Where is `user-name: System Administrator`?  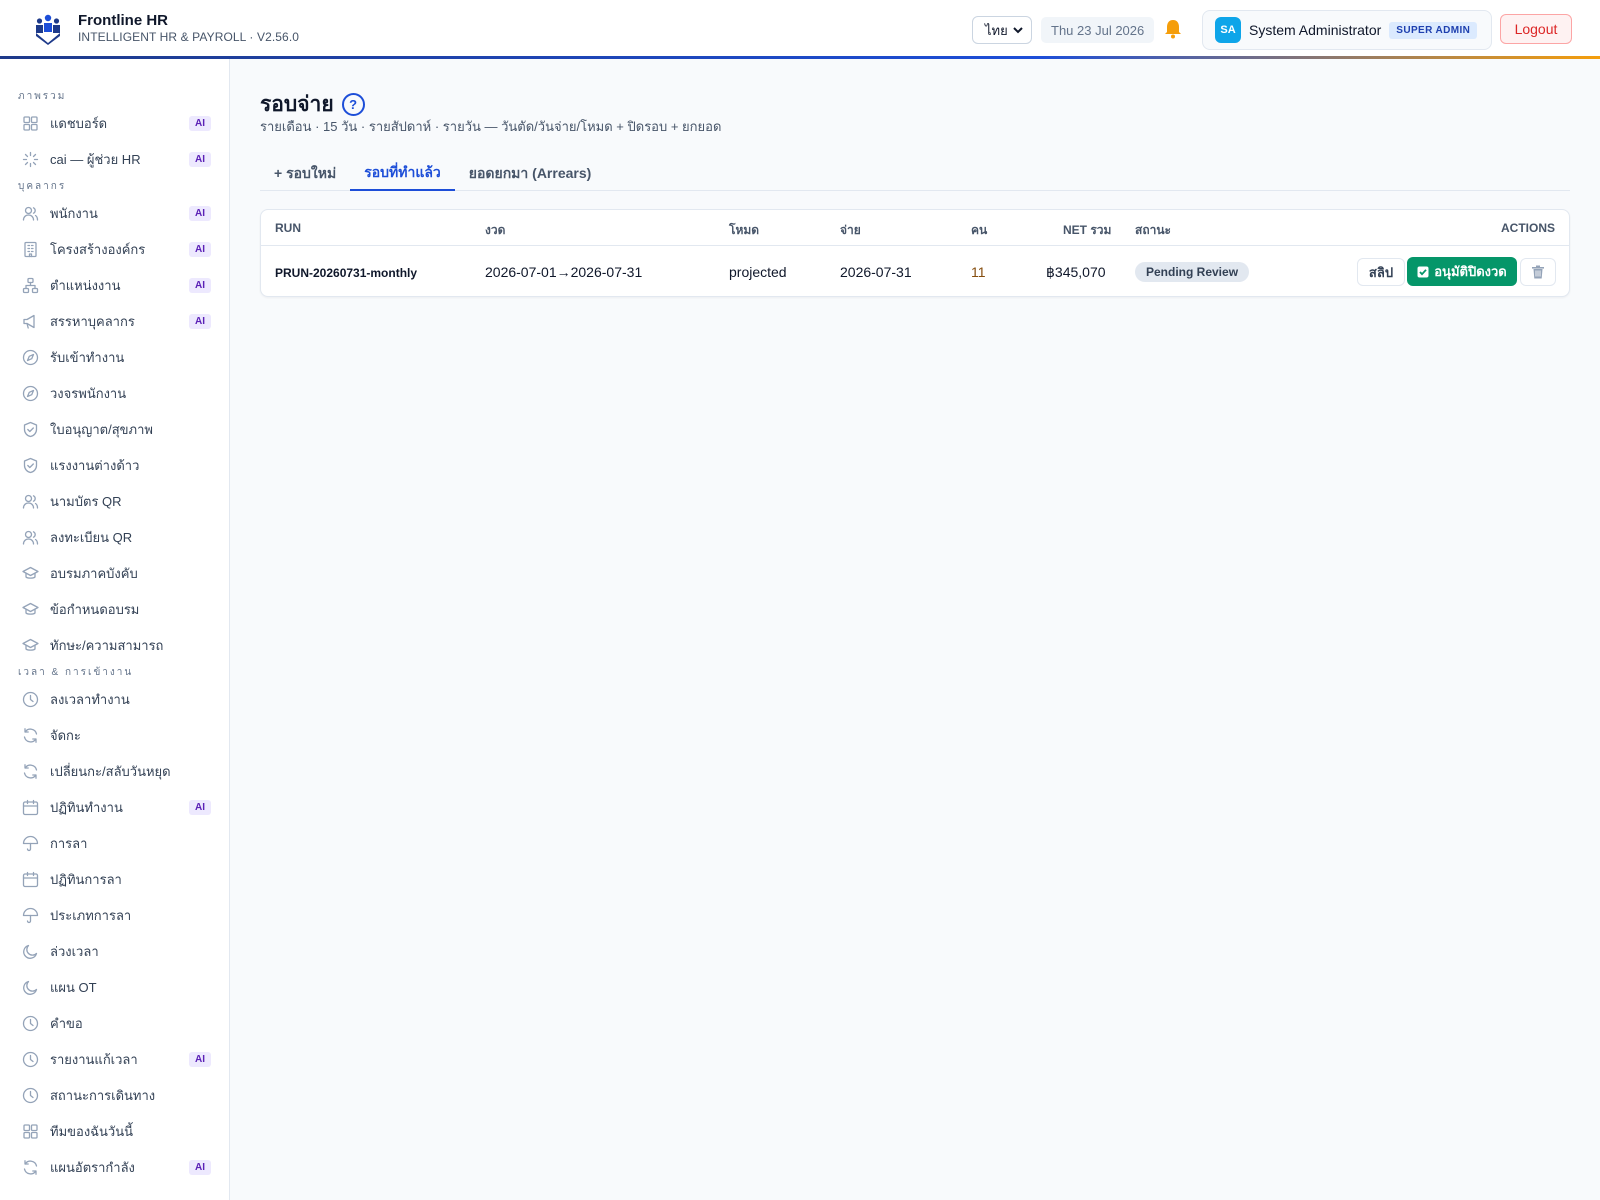
user-name: System Administrator is located at coordinates (1315, 30).